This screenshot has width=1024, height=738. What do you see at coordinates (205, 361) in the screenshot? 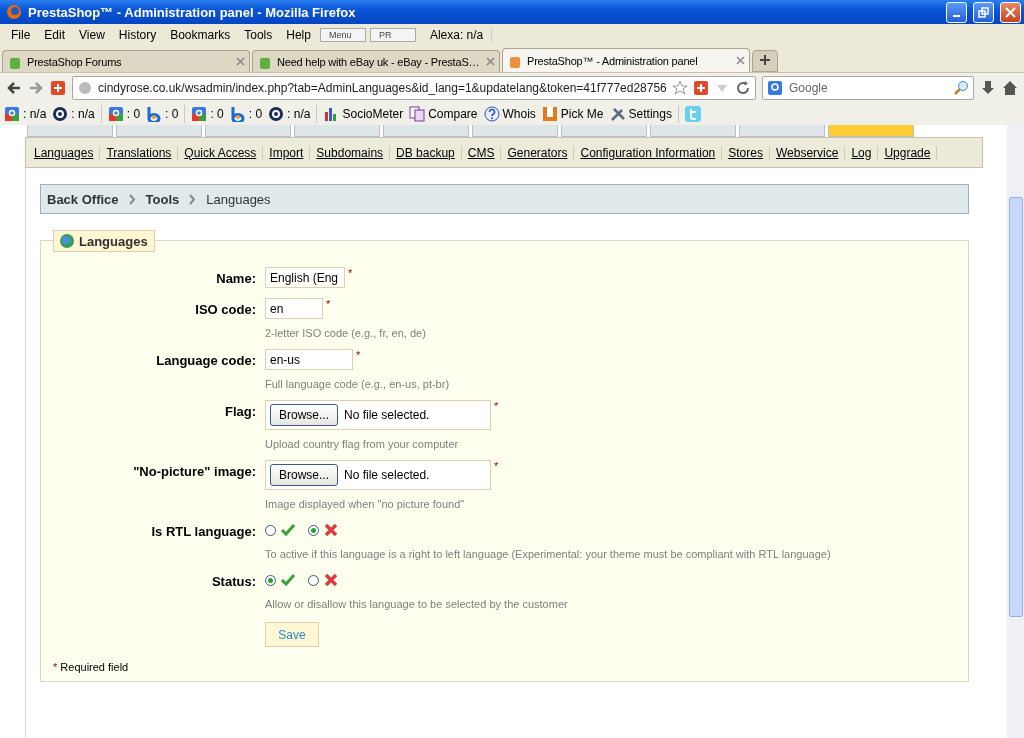
I see `field-label: Language code:` at bounding box center [205, 361].